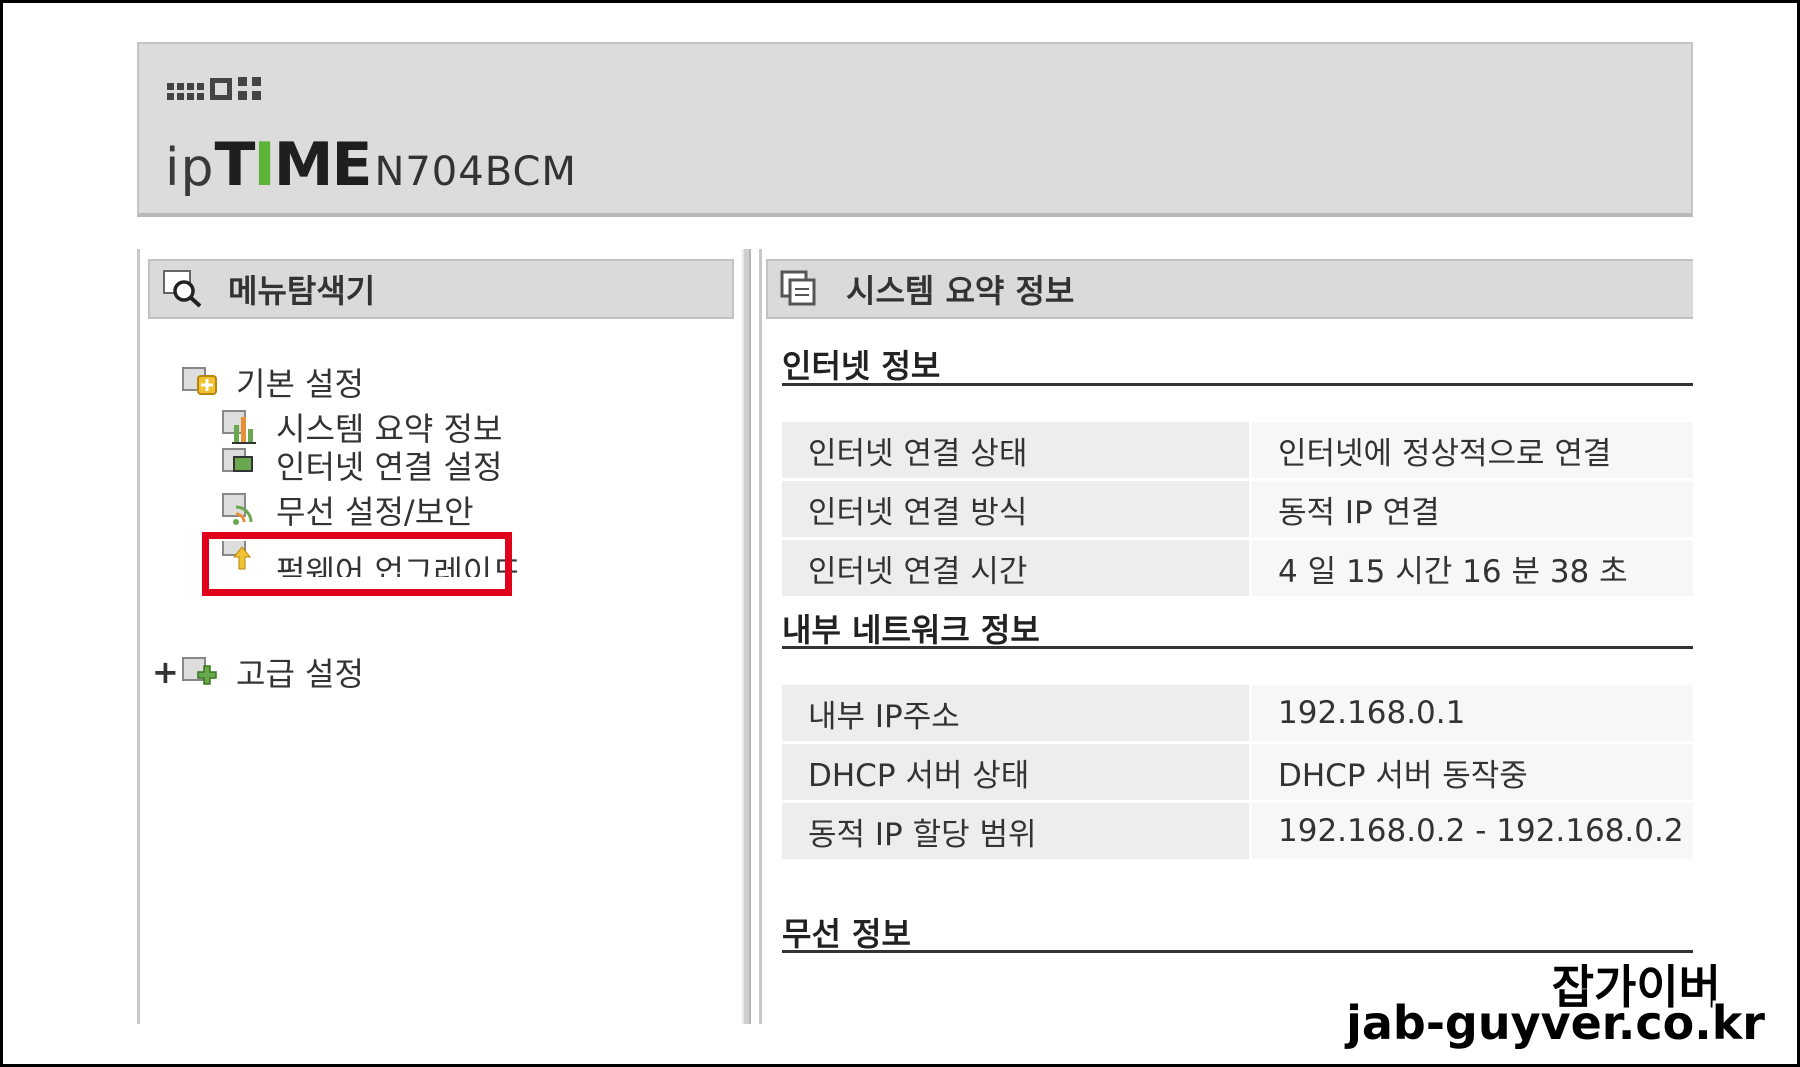 This screenshot has height=1067, width=1800. Describe the element at coordinates (203, 672) in the screenshot. I see `folder-plus-icon` at that location.